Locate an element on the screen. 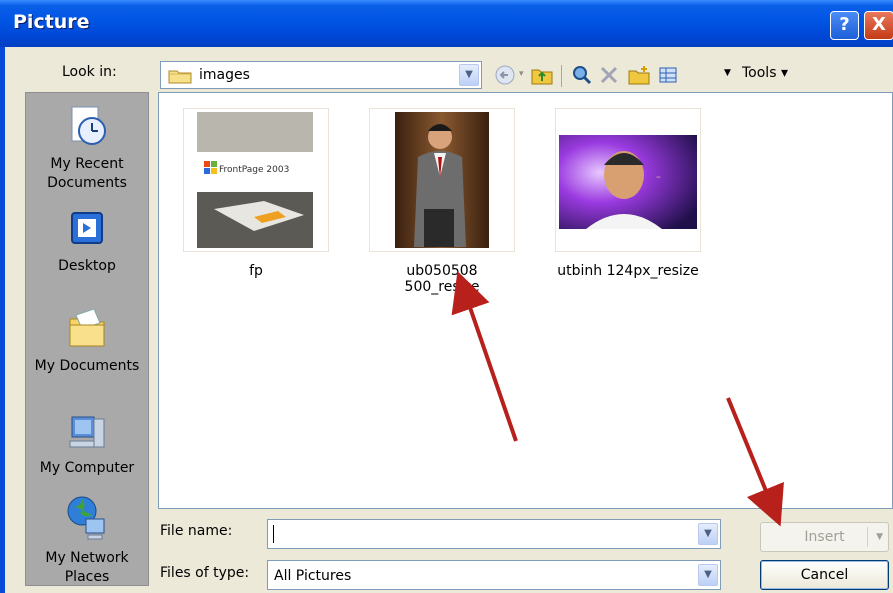 This screenshot has height=593, width=893. file-thumbnail-ub050508 is located at coordinates (442, 180).